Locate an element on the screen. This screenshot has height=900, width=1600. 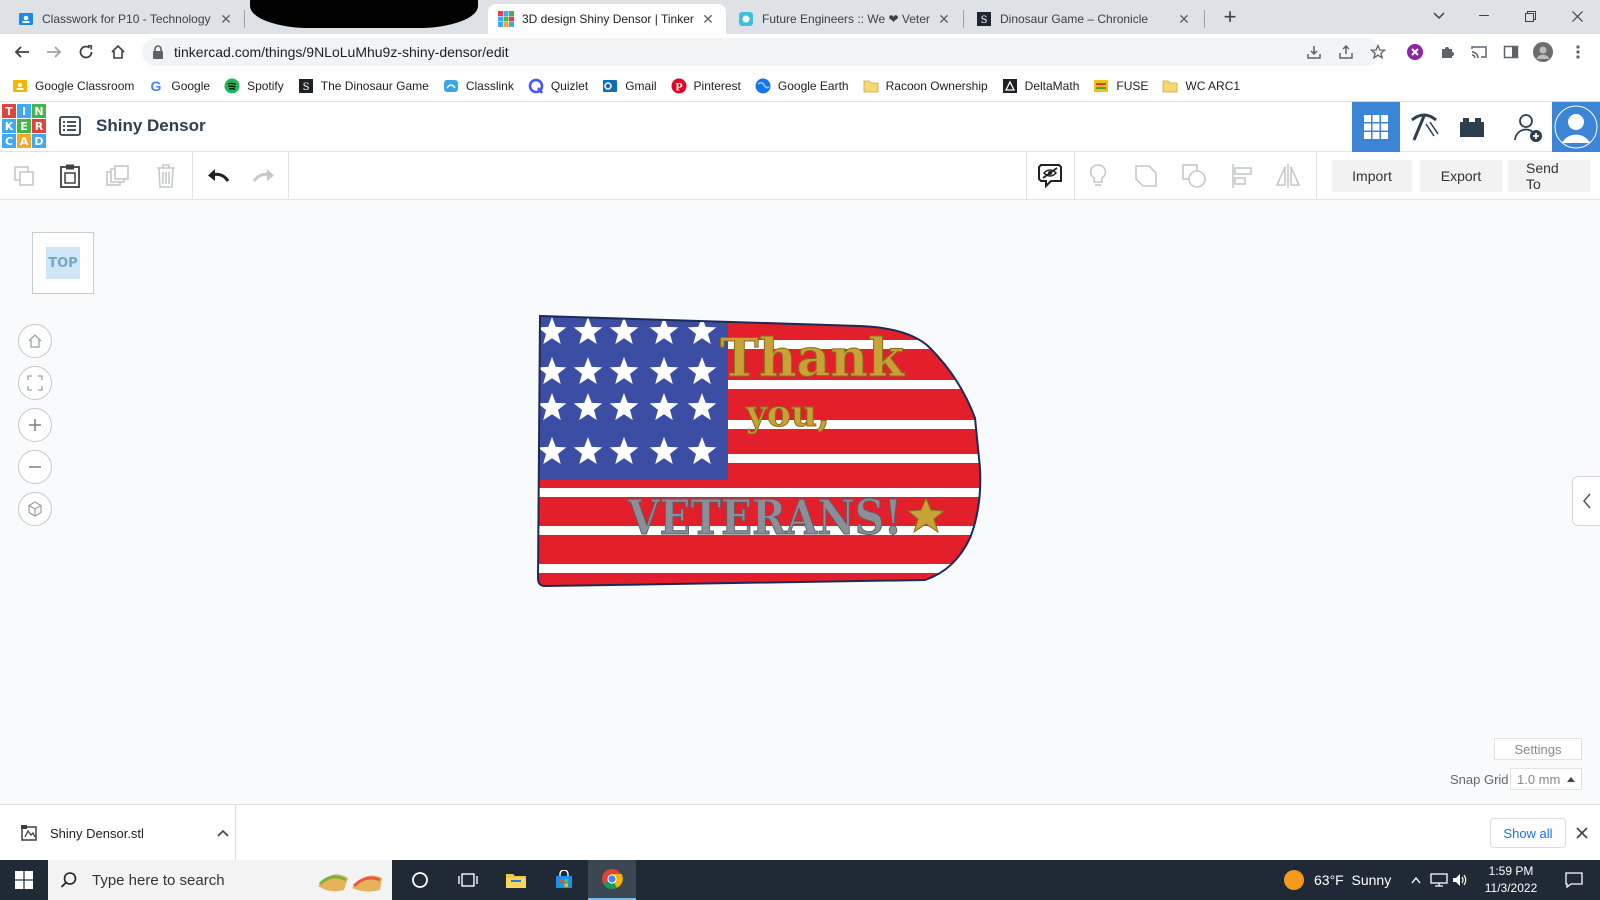
tinkercad-logo: TIN KER CAD is located at coordinates (24, 126).